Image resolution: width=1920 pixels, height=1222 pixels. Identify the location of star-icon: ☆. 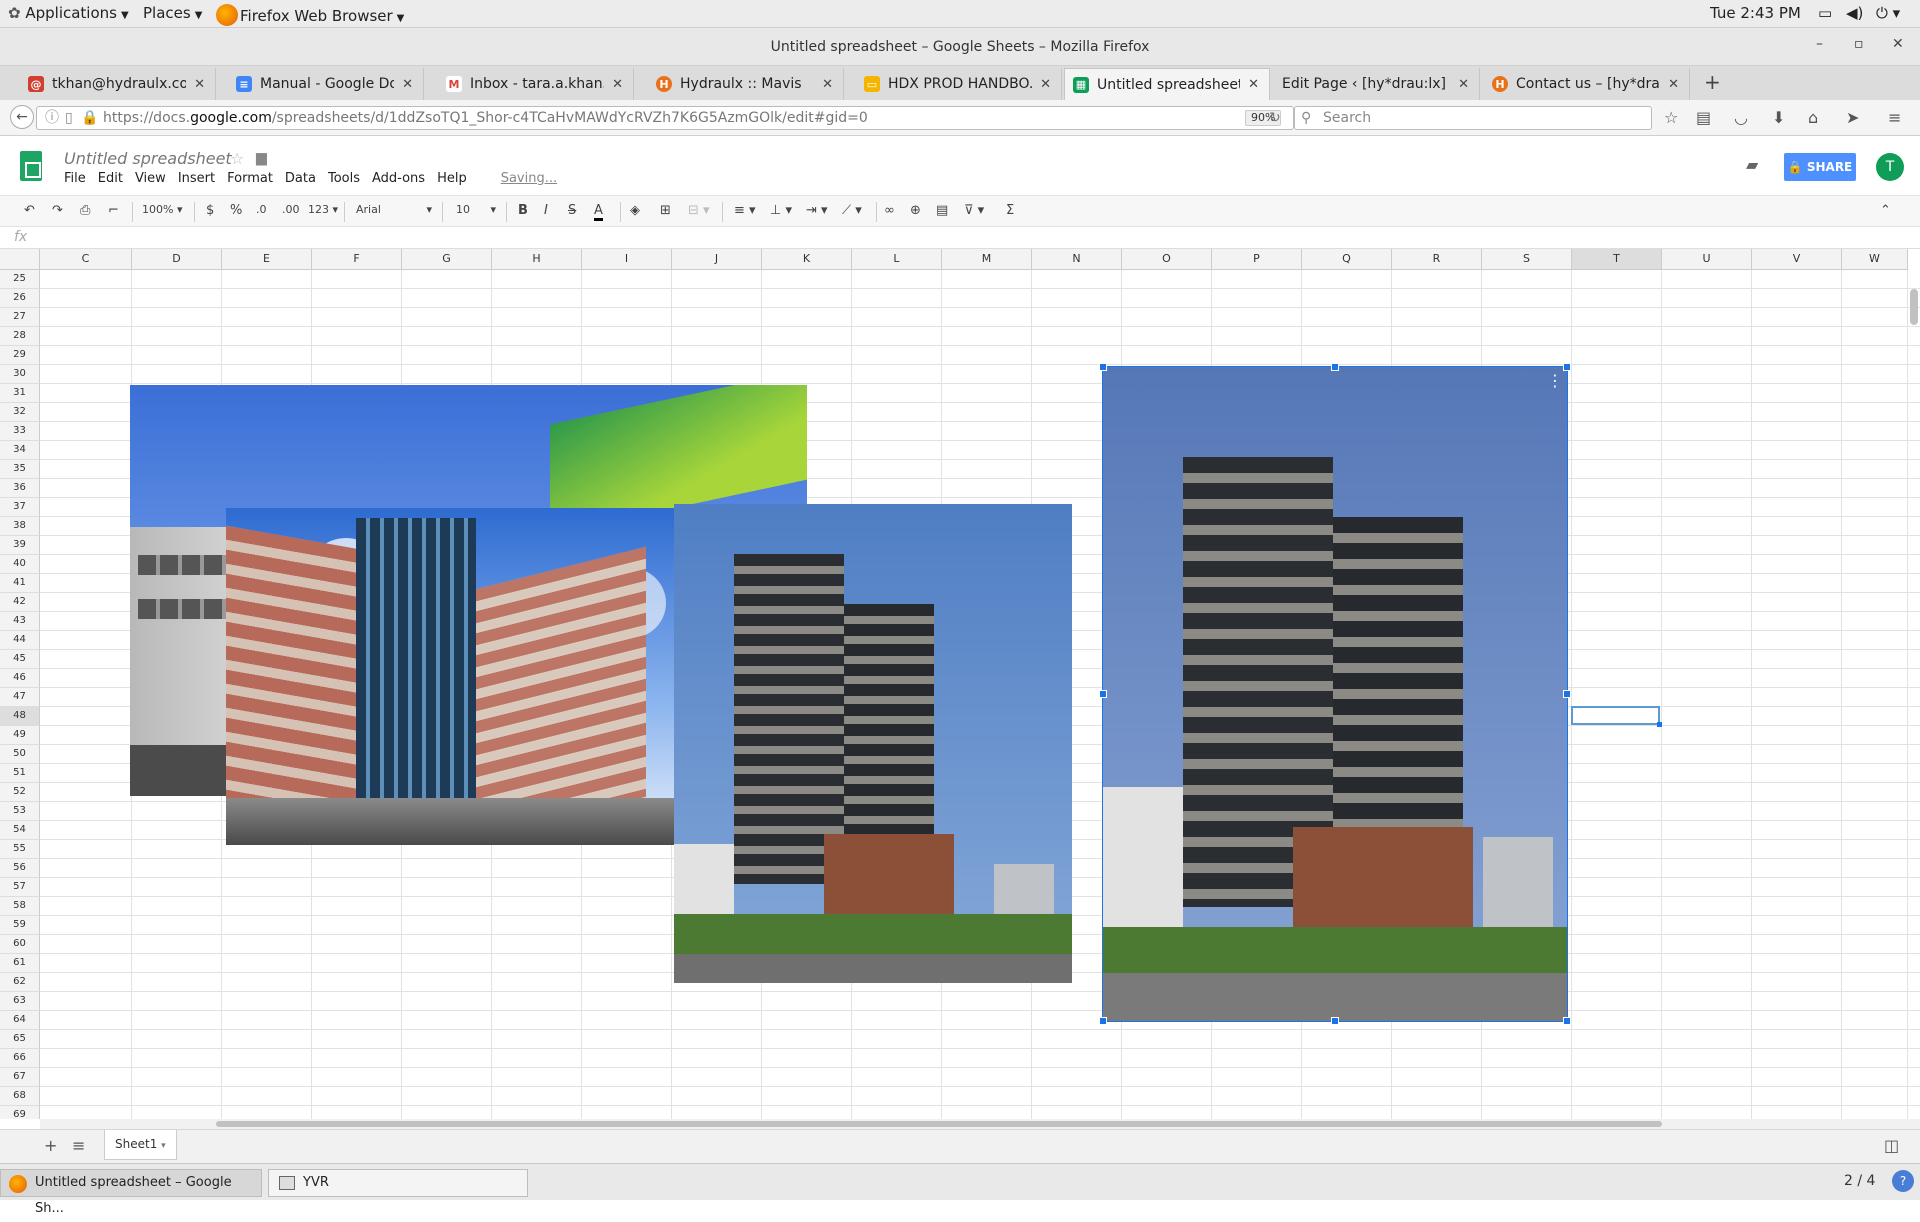
(237, 158).